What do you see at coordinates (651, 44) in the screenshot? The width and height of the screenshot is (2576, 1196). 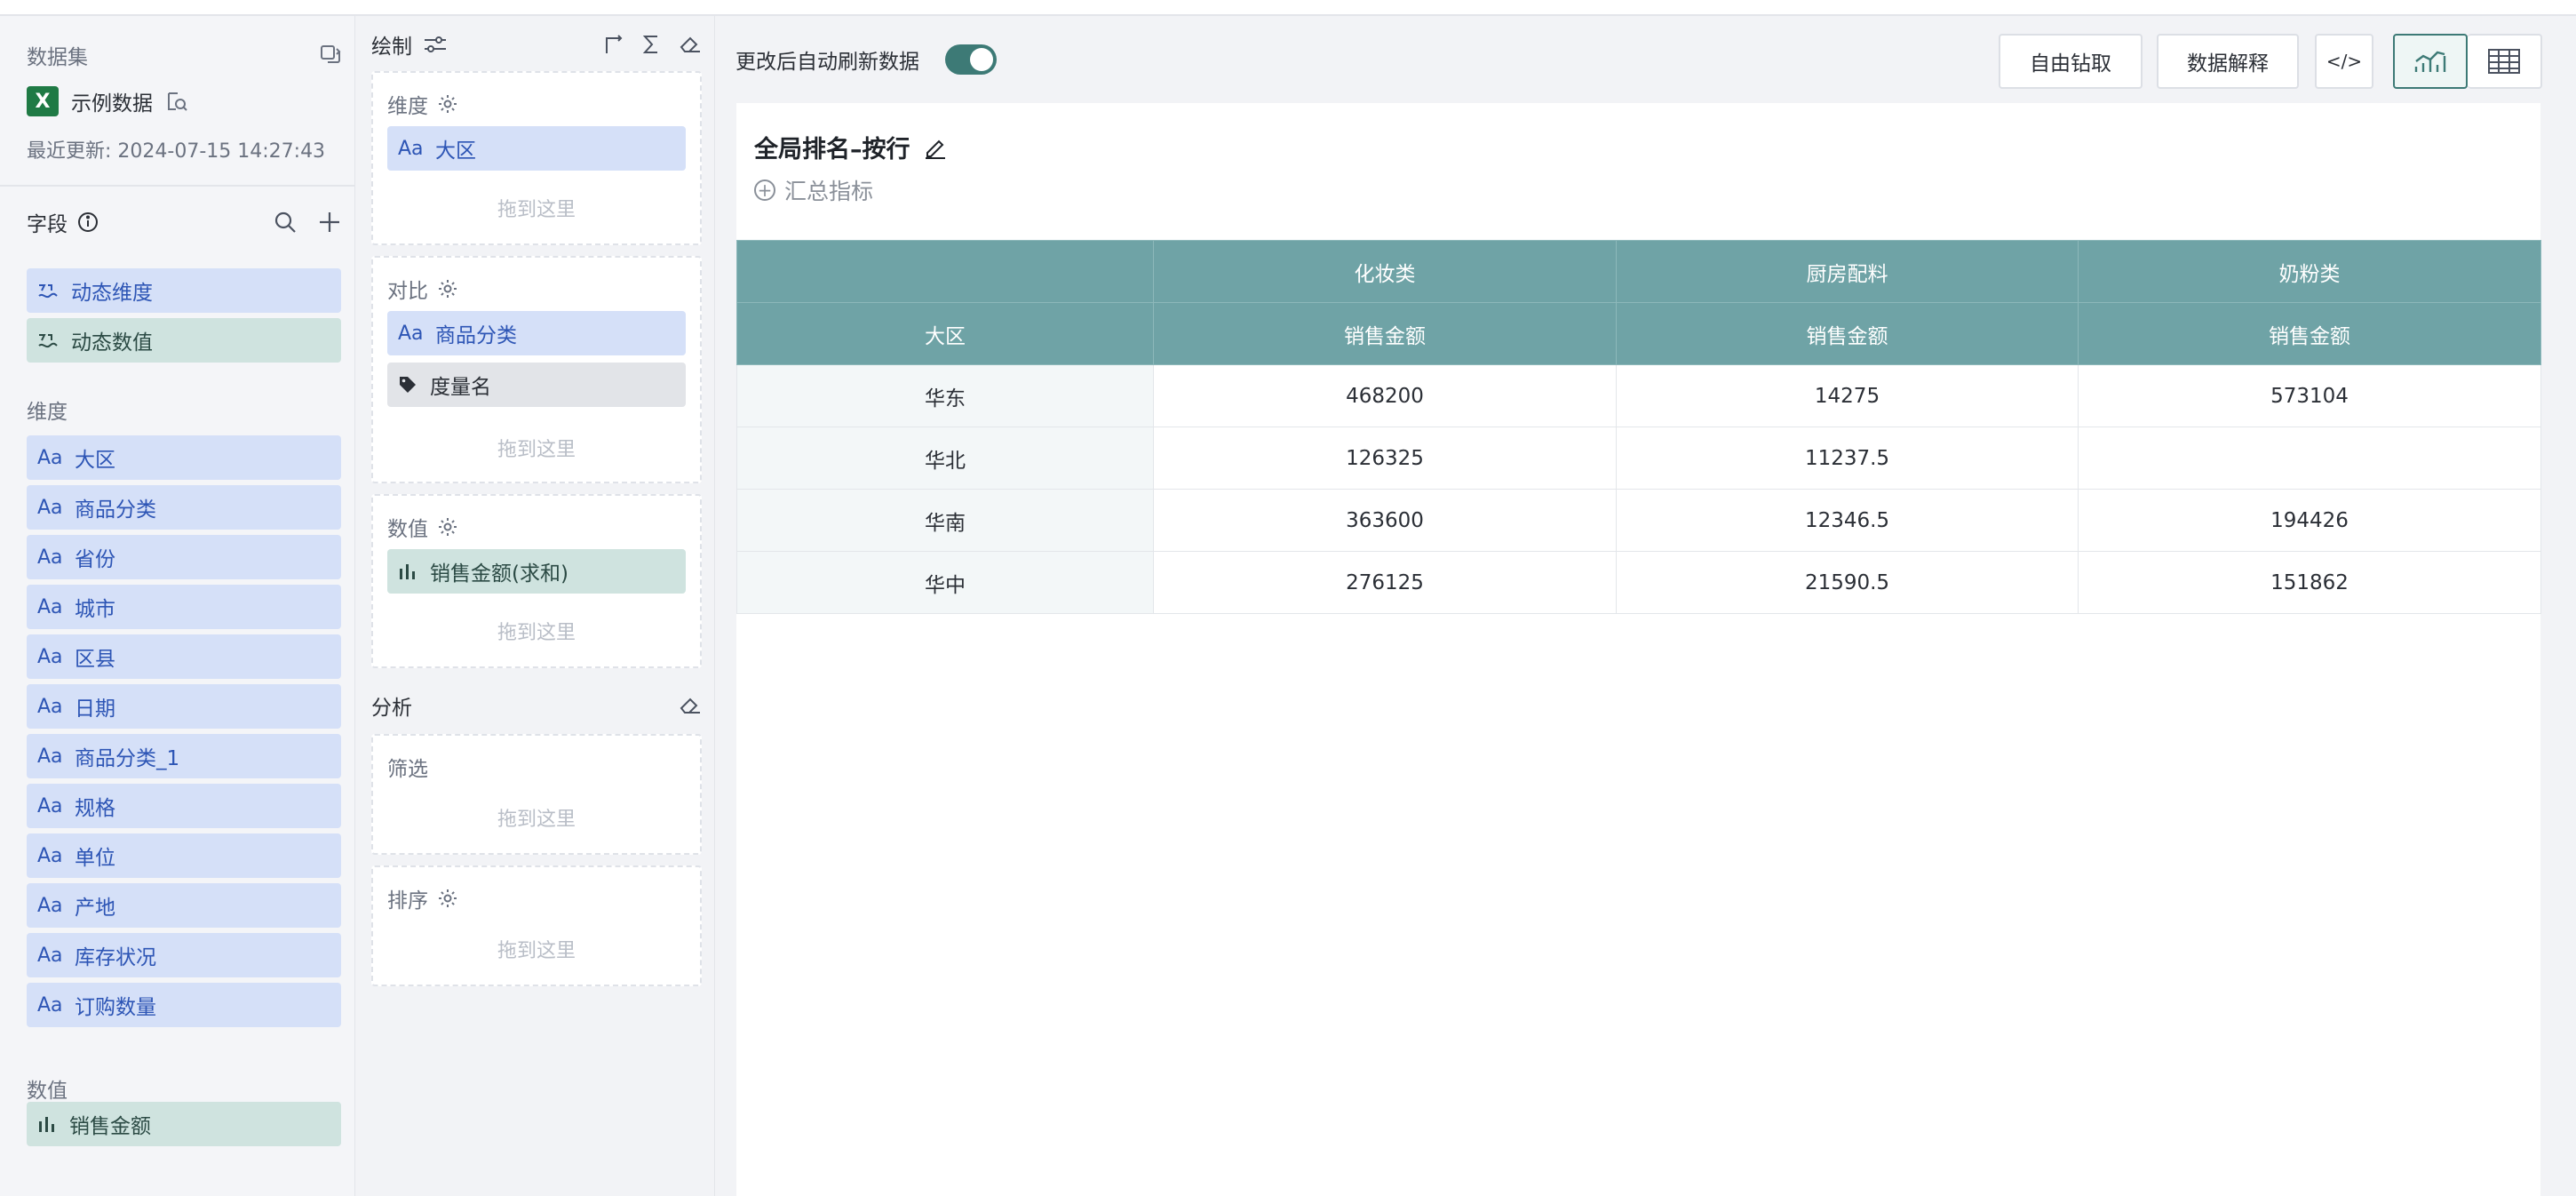 I see `sigma-icon` at bounding box center [651, 44].